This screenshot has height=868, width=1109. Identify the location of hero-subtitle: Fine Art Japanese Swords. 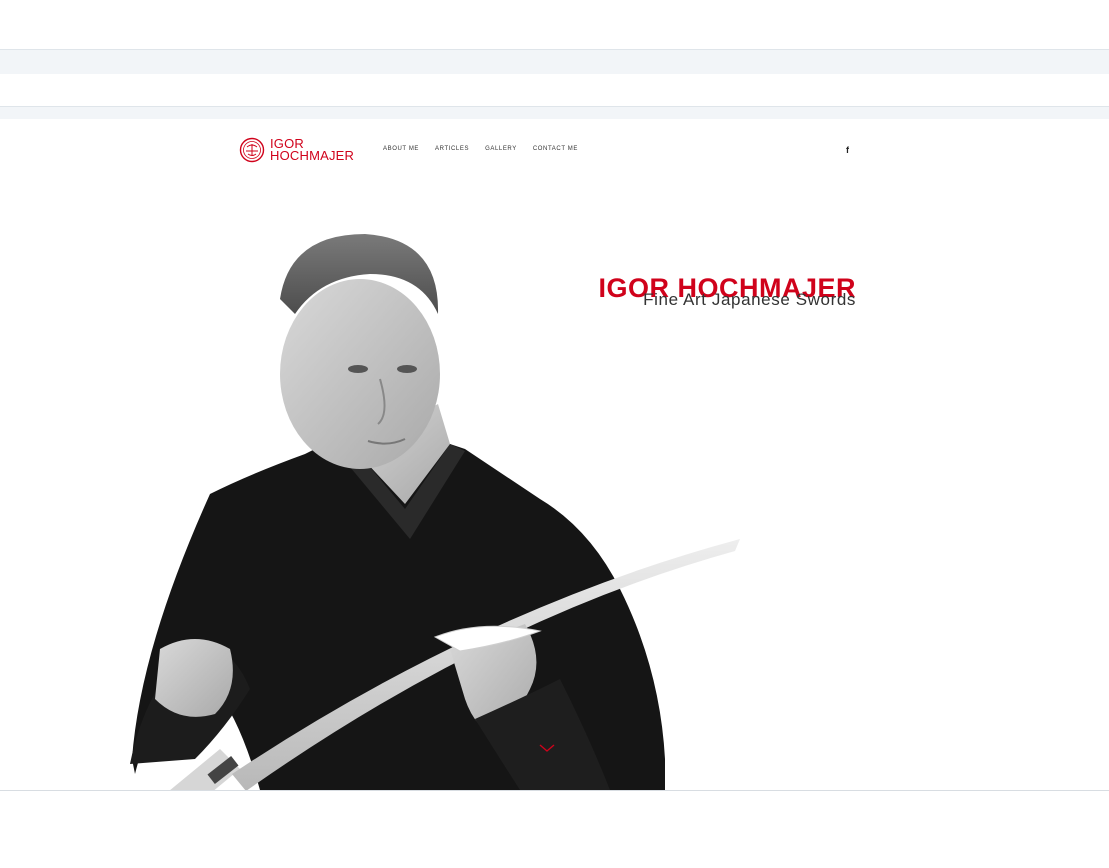
(749, 299).